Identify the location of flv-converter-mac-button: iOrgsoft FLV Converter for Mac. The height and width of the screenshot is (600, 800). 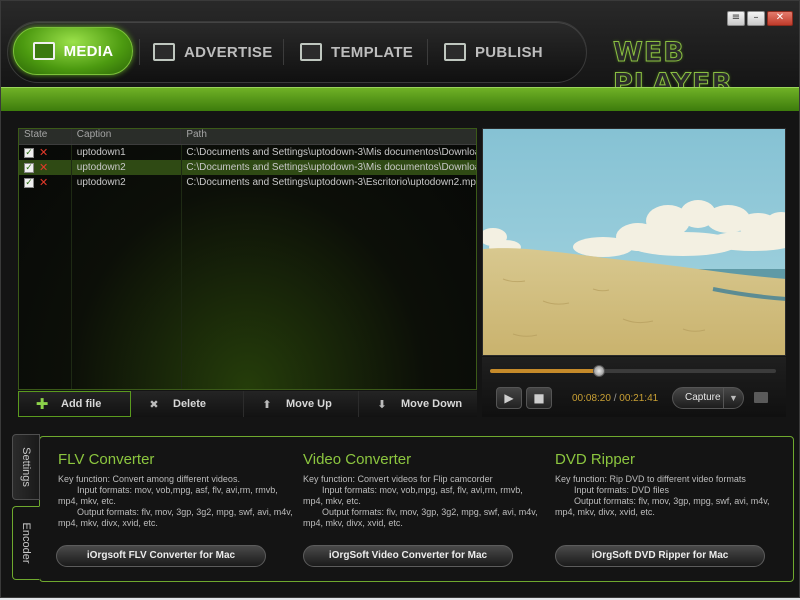
(161, 556).